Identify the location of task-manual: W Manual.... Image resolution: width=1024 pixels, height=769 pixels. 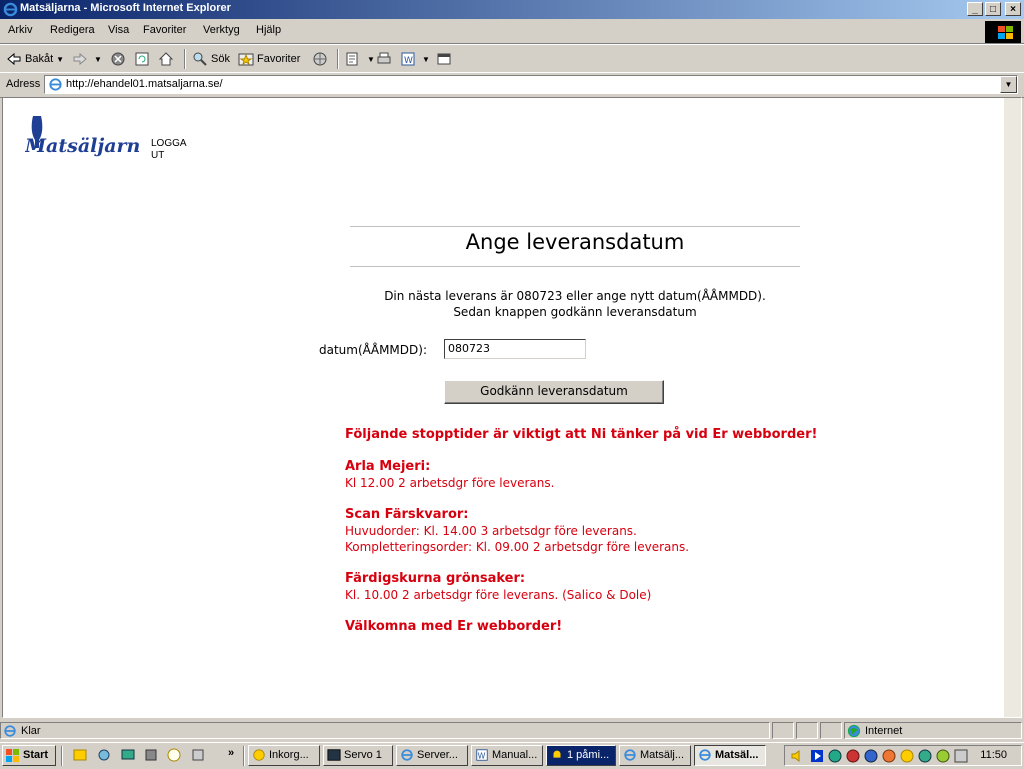
(507, 755).